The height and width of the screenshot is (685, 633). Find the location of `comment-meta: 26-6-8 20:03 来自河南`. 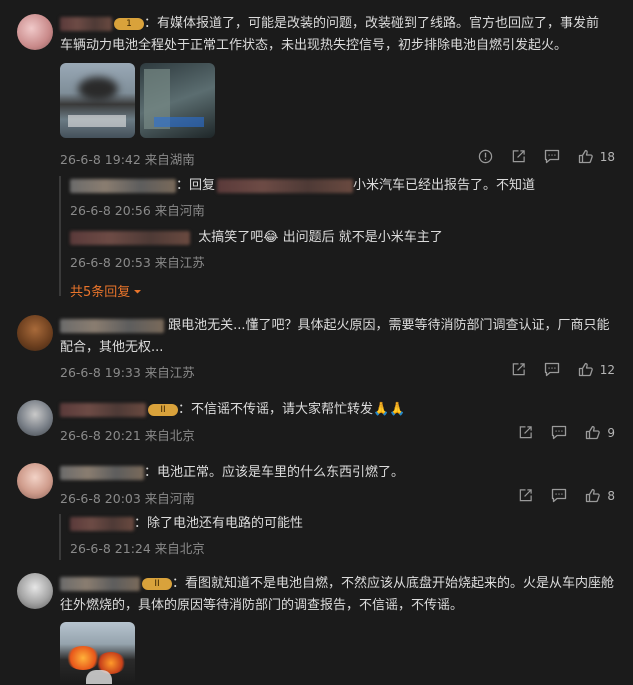

comment-meta: 26-6-8 20:03 来自河南 is located at coordinates (127, 498).